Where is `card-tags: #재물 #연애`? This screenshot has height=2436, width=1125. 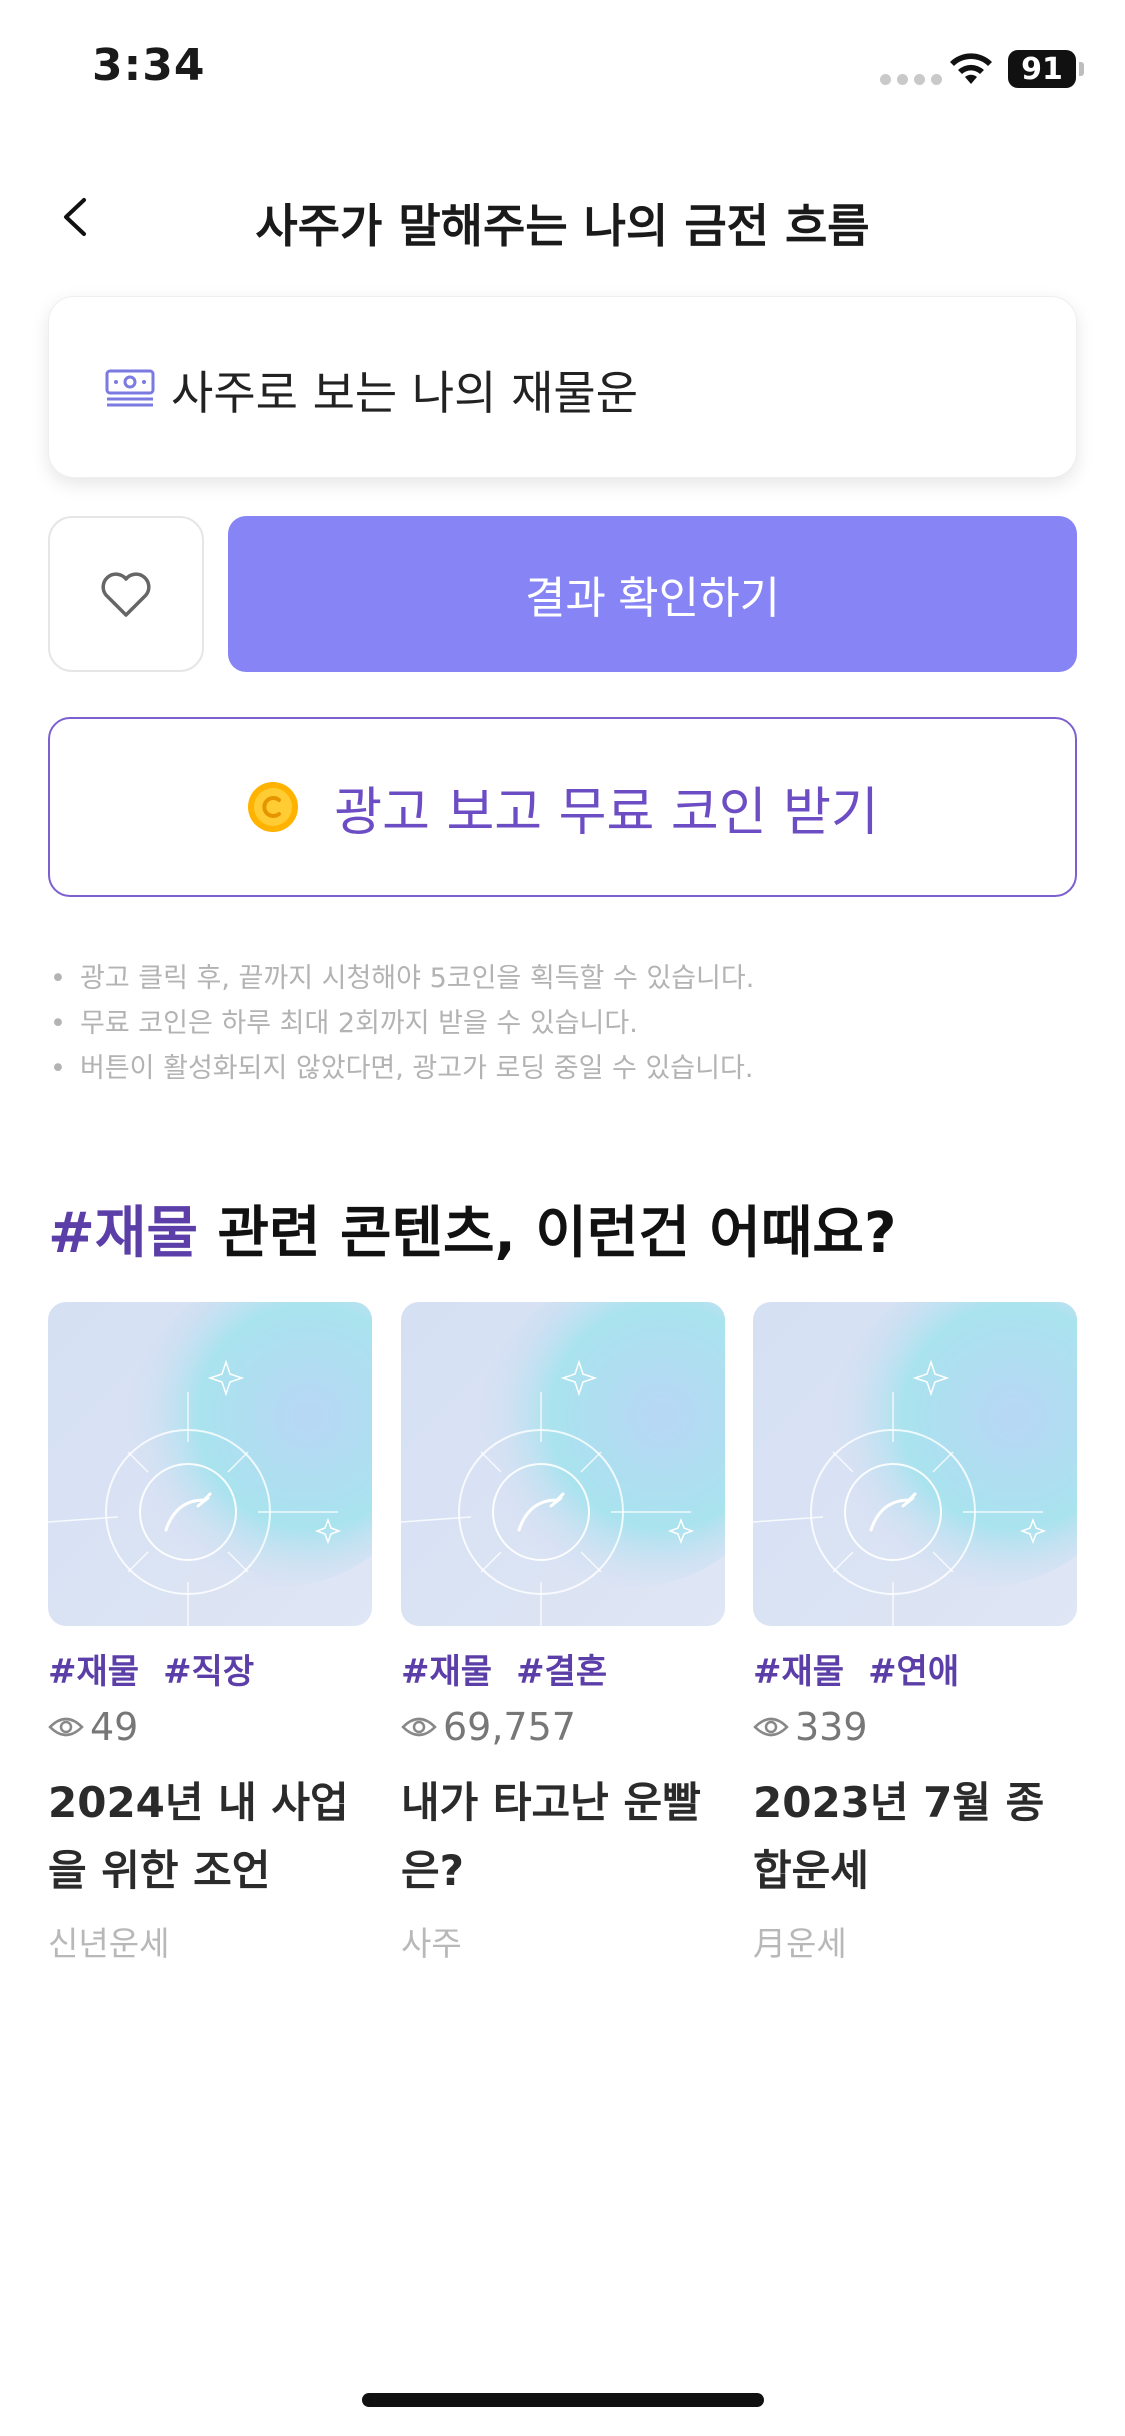 card-tags: #재물 #연애 is located at coordinates (915, 1668).